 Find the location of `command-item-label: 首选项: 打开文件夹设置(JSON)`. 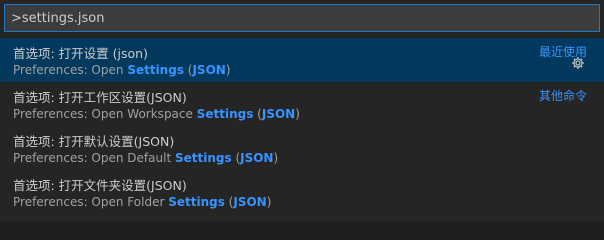

command-item-label: 首选项: 打开文件夹设置(JSON) is located at coordinates (100, 185).